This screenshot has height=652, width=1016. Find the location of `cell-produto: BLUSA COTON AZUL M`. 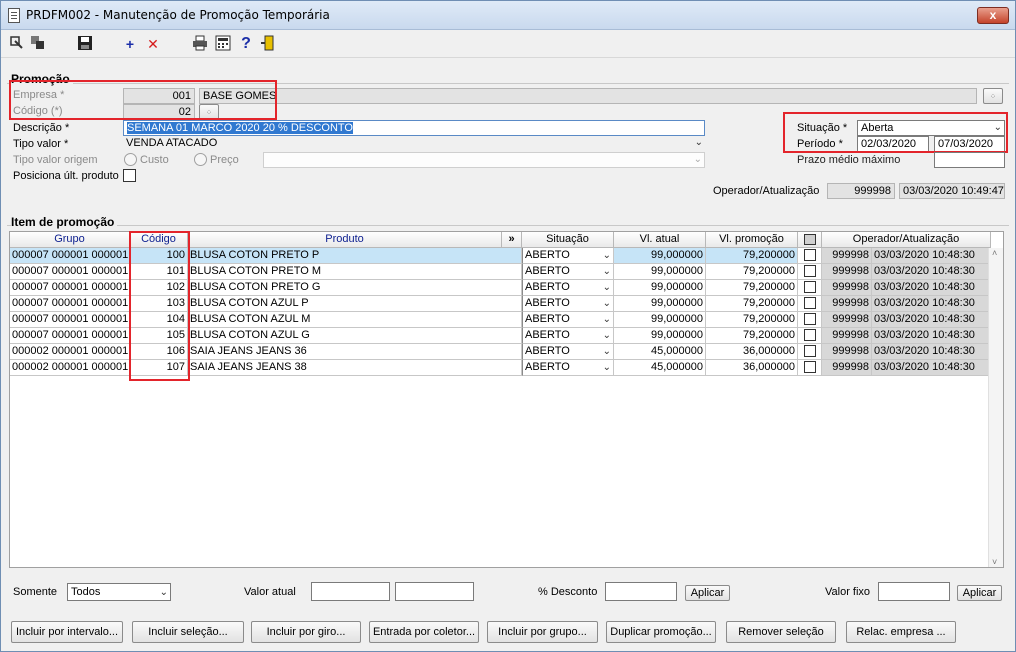

cell-produto: BLUSA COTON AZUL M is located at coordinates (355, 320).